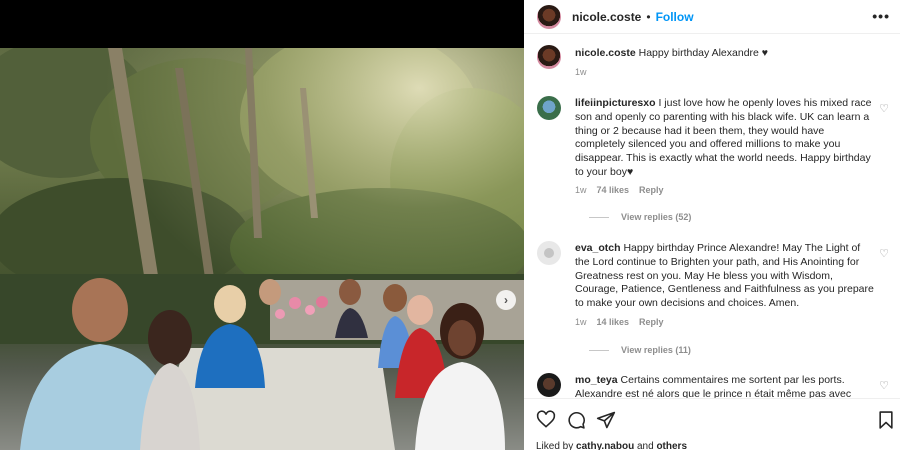  What do you see at coordinates (555, 445) in the screenshot?
I see `liked-by-prefix: Liked by` at bounding box center [555, 445].